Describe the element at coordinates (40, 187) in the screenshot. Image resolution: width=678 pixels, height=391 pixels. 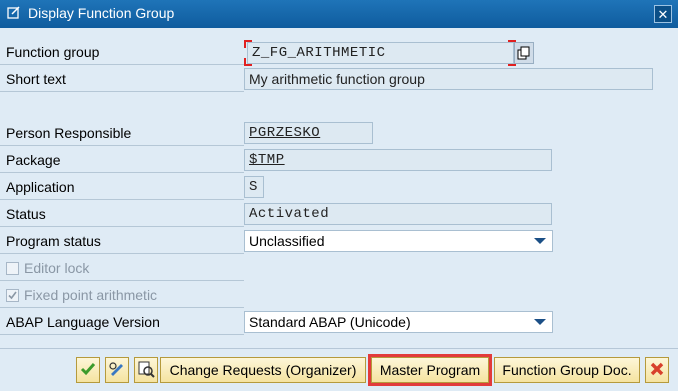
I see `application-label: Application` at that location.